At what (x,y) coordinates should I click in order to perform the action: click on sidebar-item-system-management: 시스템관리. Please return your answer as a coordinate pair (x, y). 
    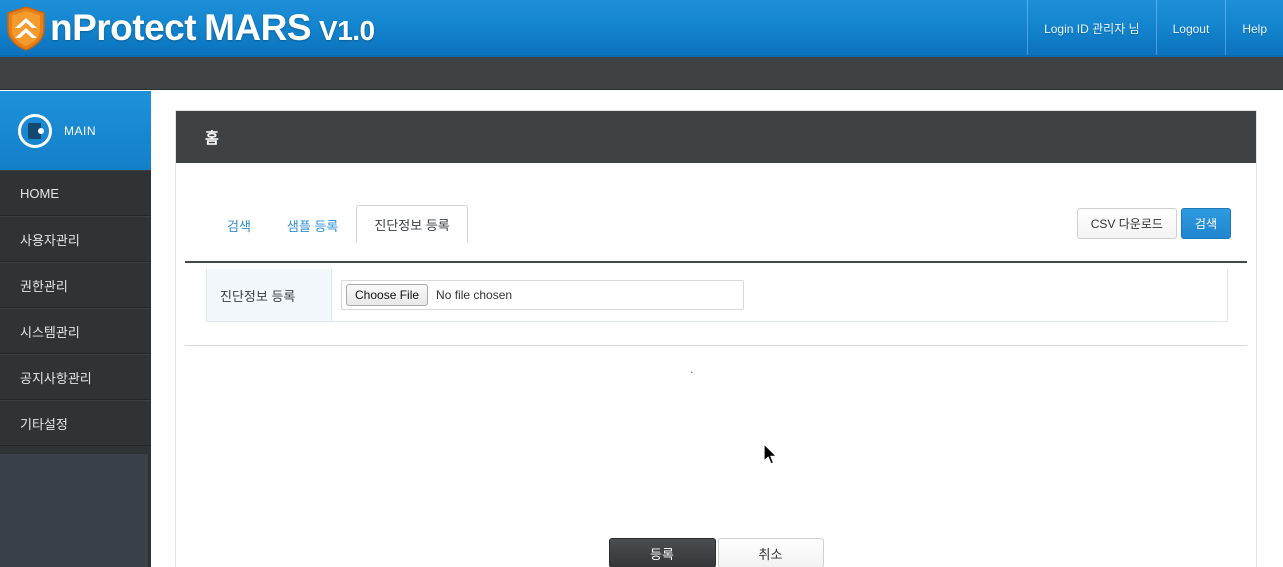
    Looking at the image, I should click on (75, 331).